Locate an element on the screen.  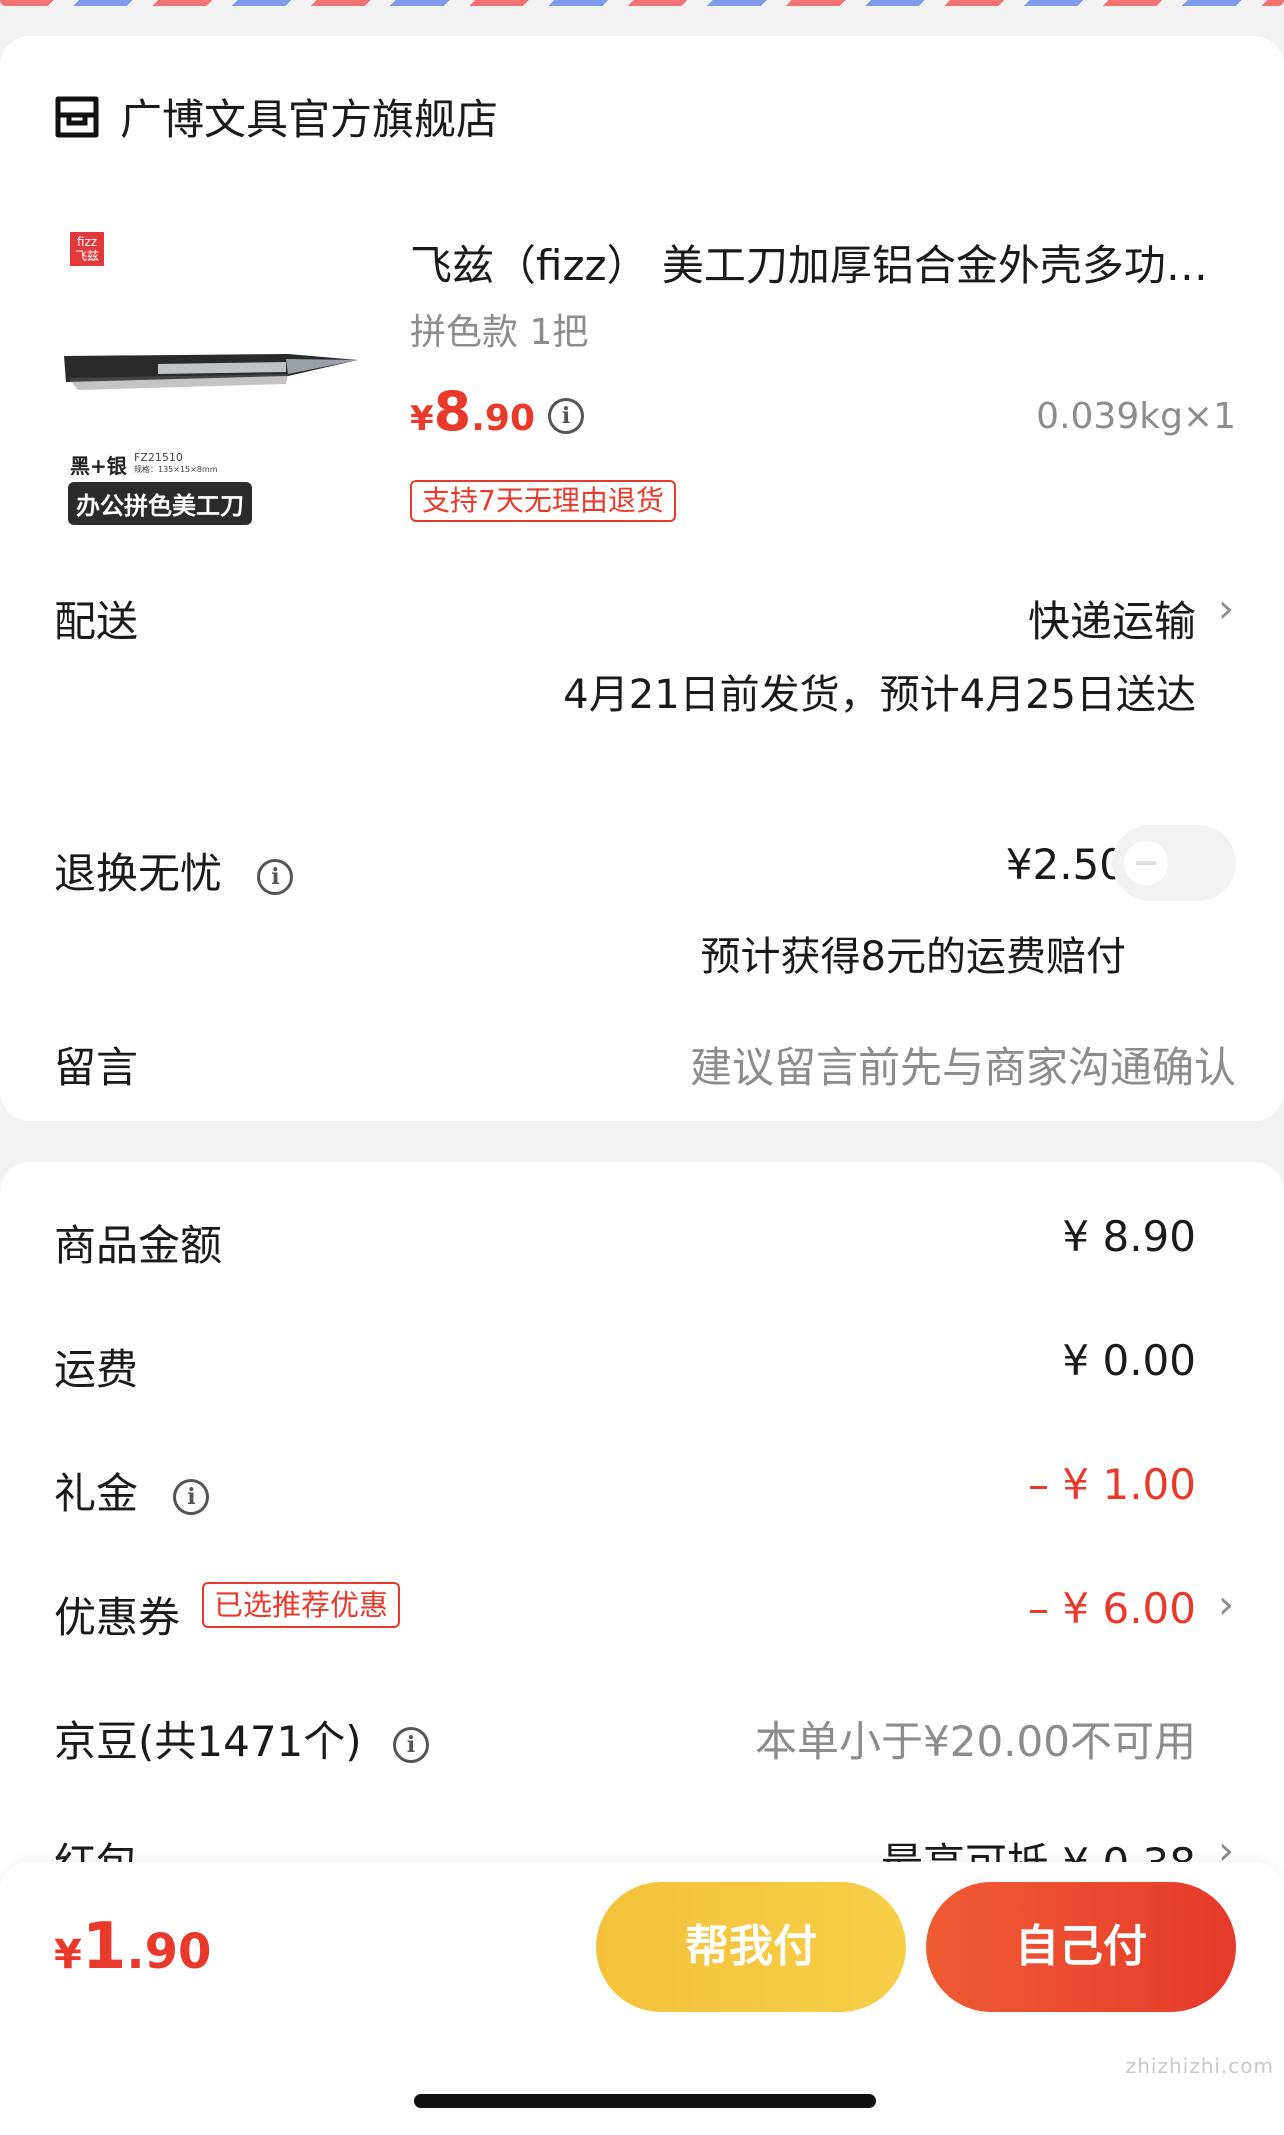
product-spec: 拼色款 1把 is located at coordinates (499, 332).